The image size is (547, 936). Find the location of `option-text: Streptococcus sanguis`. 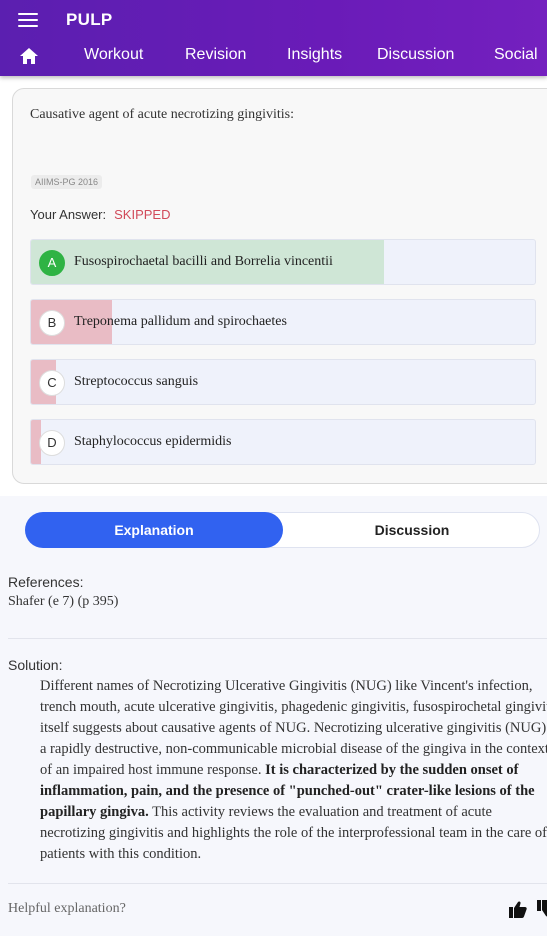

option-text: Streptococcus sanguis is located at coordinates (136, 381).